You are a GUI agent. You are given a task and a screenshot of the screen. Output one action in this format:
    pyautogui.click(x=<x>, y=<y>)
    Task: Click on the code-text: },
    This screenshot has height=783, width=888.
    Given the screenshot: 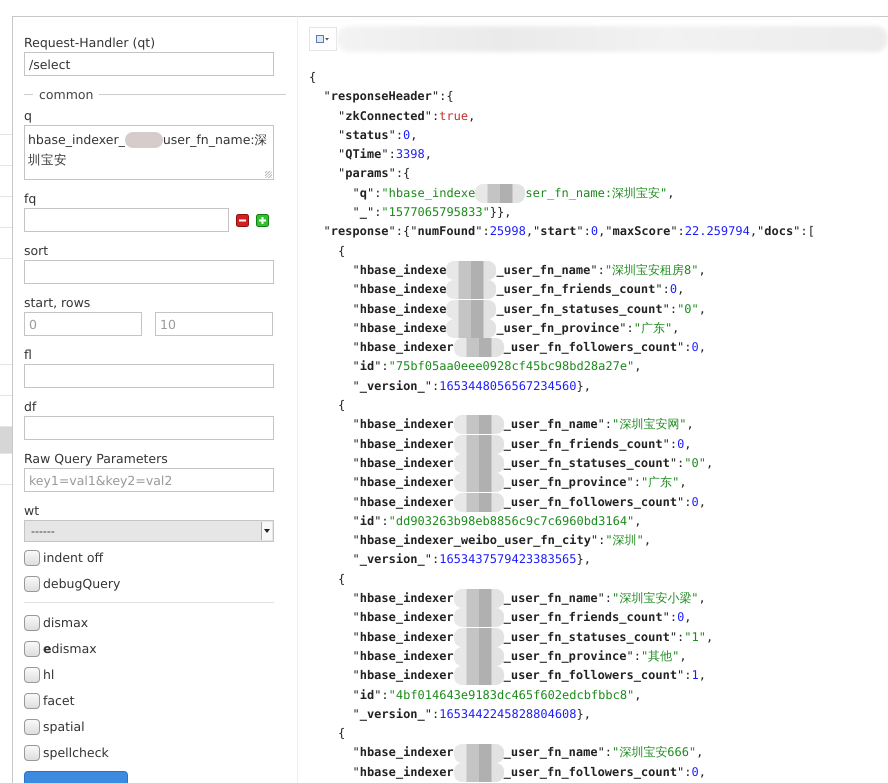 What is the action you would take?
    pyautogui.click(x=583, y=559)
    